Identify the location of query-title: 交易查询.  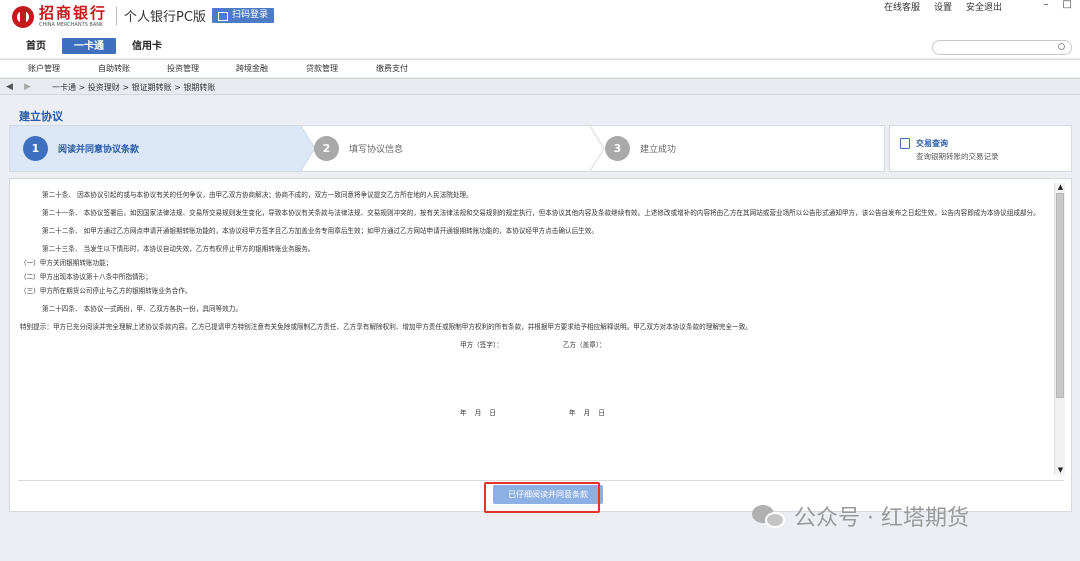
(932, 143).